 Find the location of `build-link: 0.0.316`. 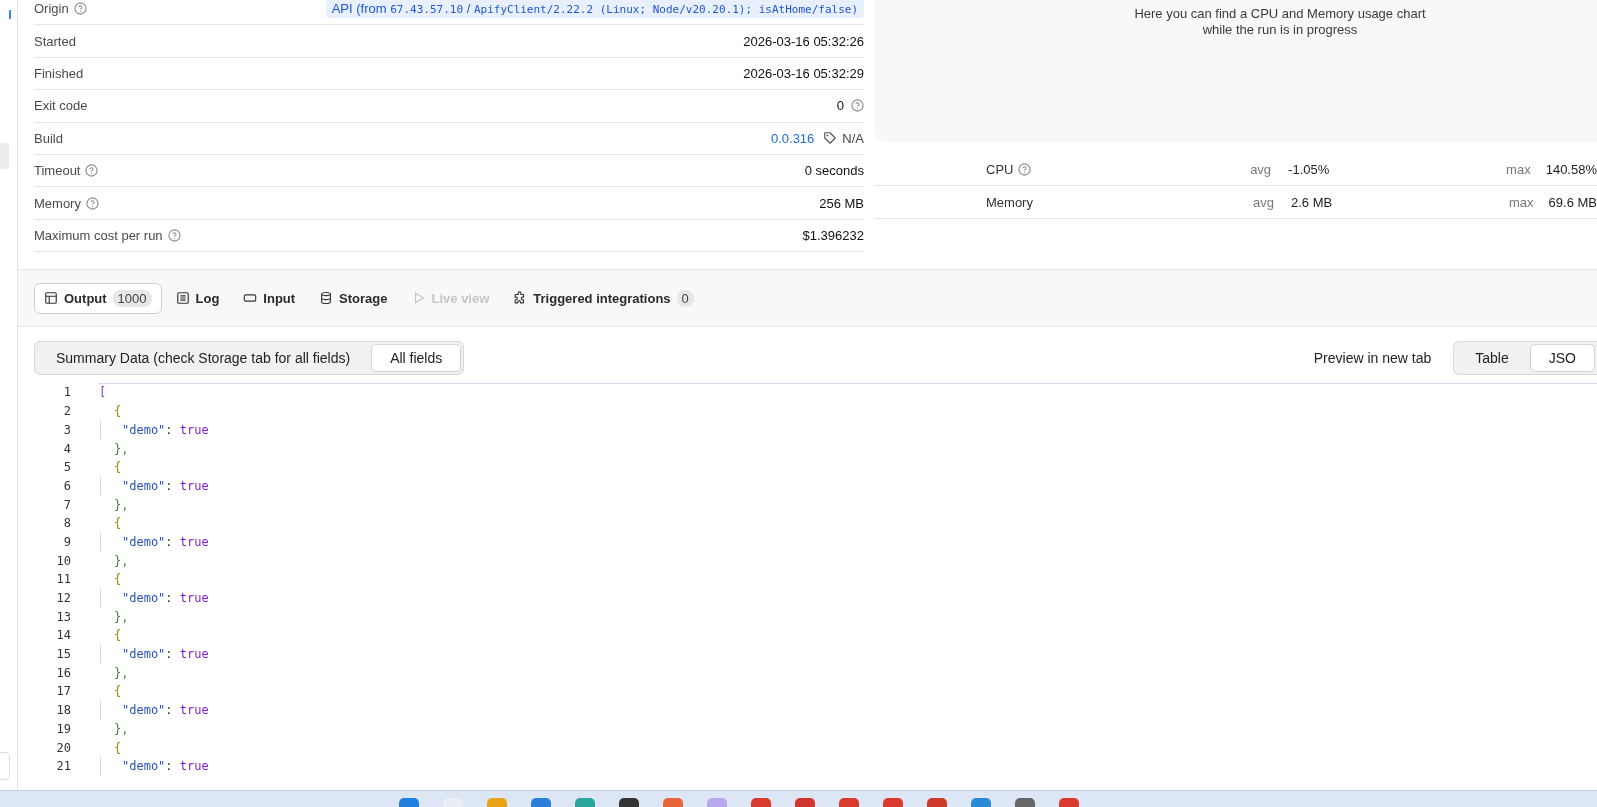

build-link: 0.0.316 is located at coordinates (792, 138).